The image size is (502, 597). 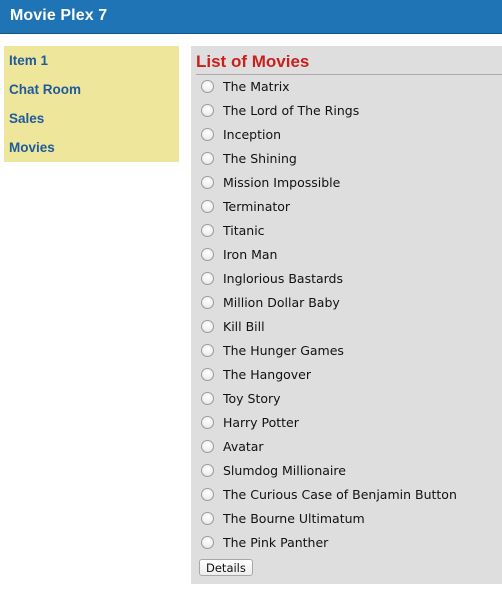 I want to click on movie-option: The Pink Panther, so click(x=346, y=544).